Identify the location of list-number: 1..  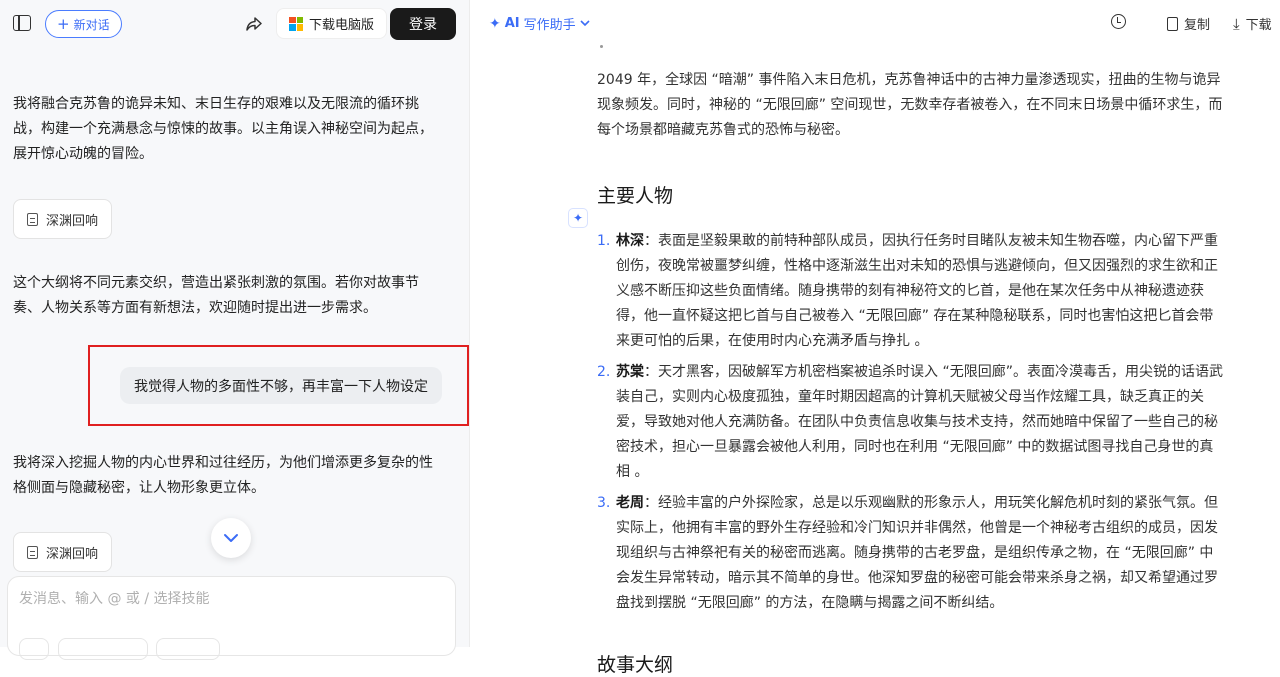
(604, 241).